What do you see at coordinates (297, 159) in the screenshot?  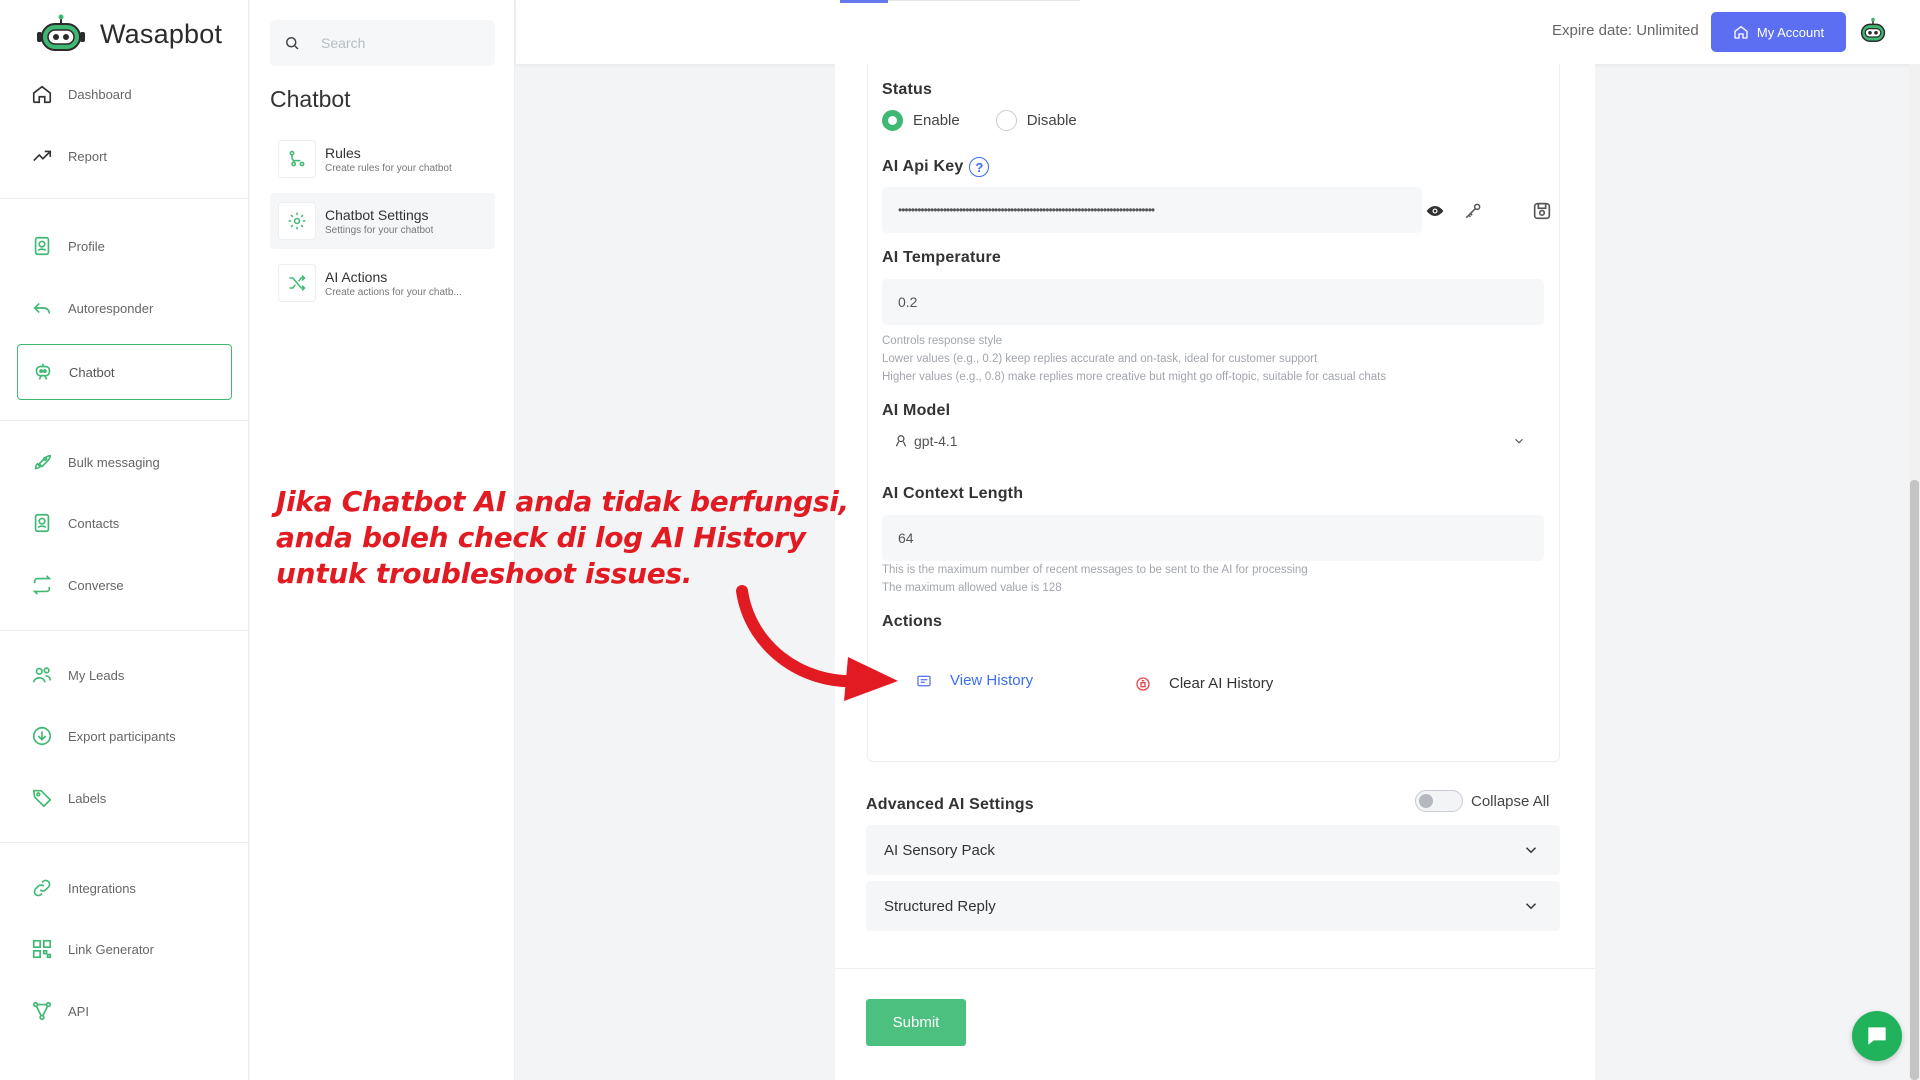 I see `subnav-icon-box` at bounding box center [297, 159].